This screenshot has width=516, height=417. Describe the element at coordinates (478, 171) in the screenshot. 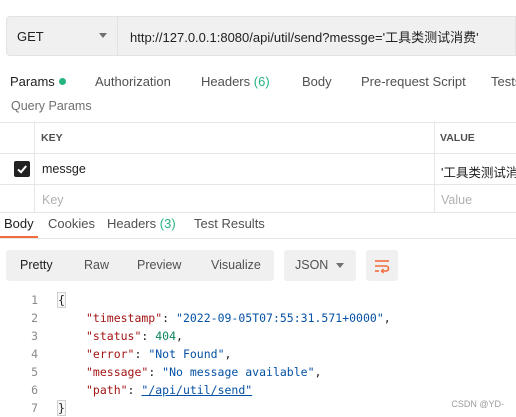

I see `param-value: '工具类测试消` at that location.